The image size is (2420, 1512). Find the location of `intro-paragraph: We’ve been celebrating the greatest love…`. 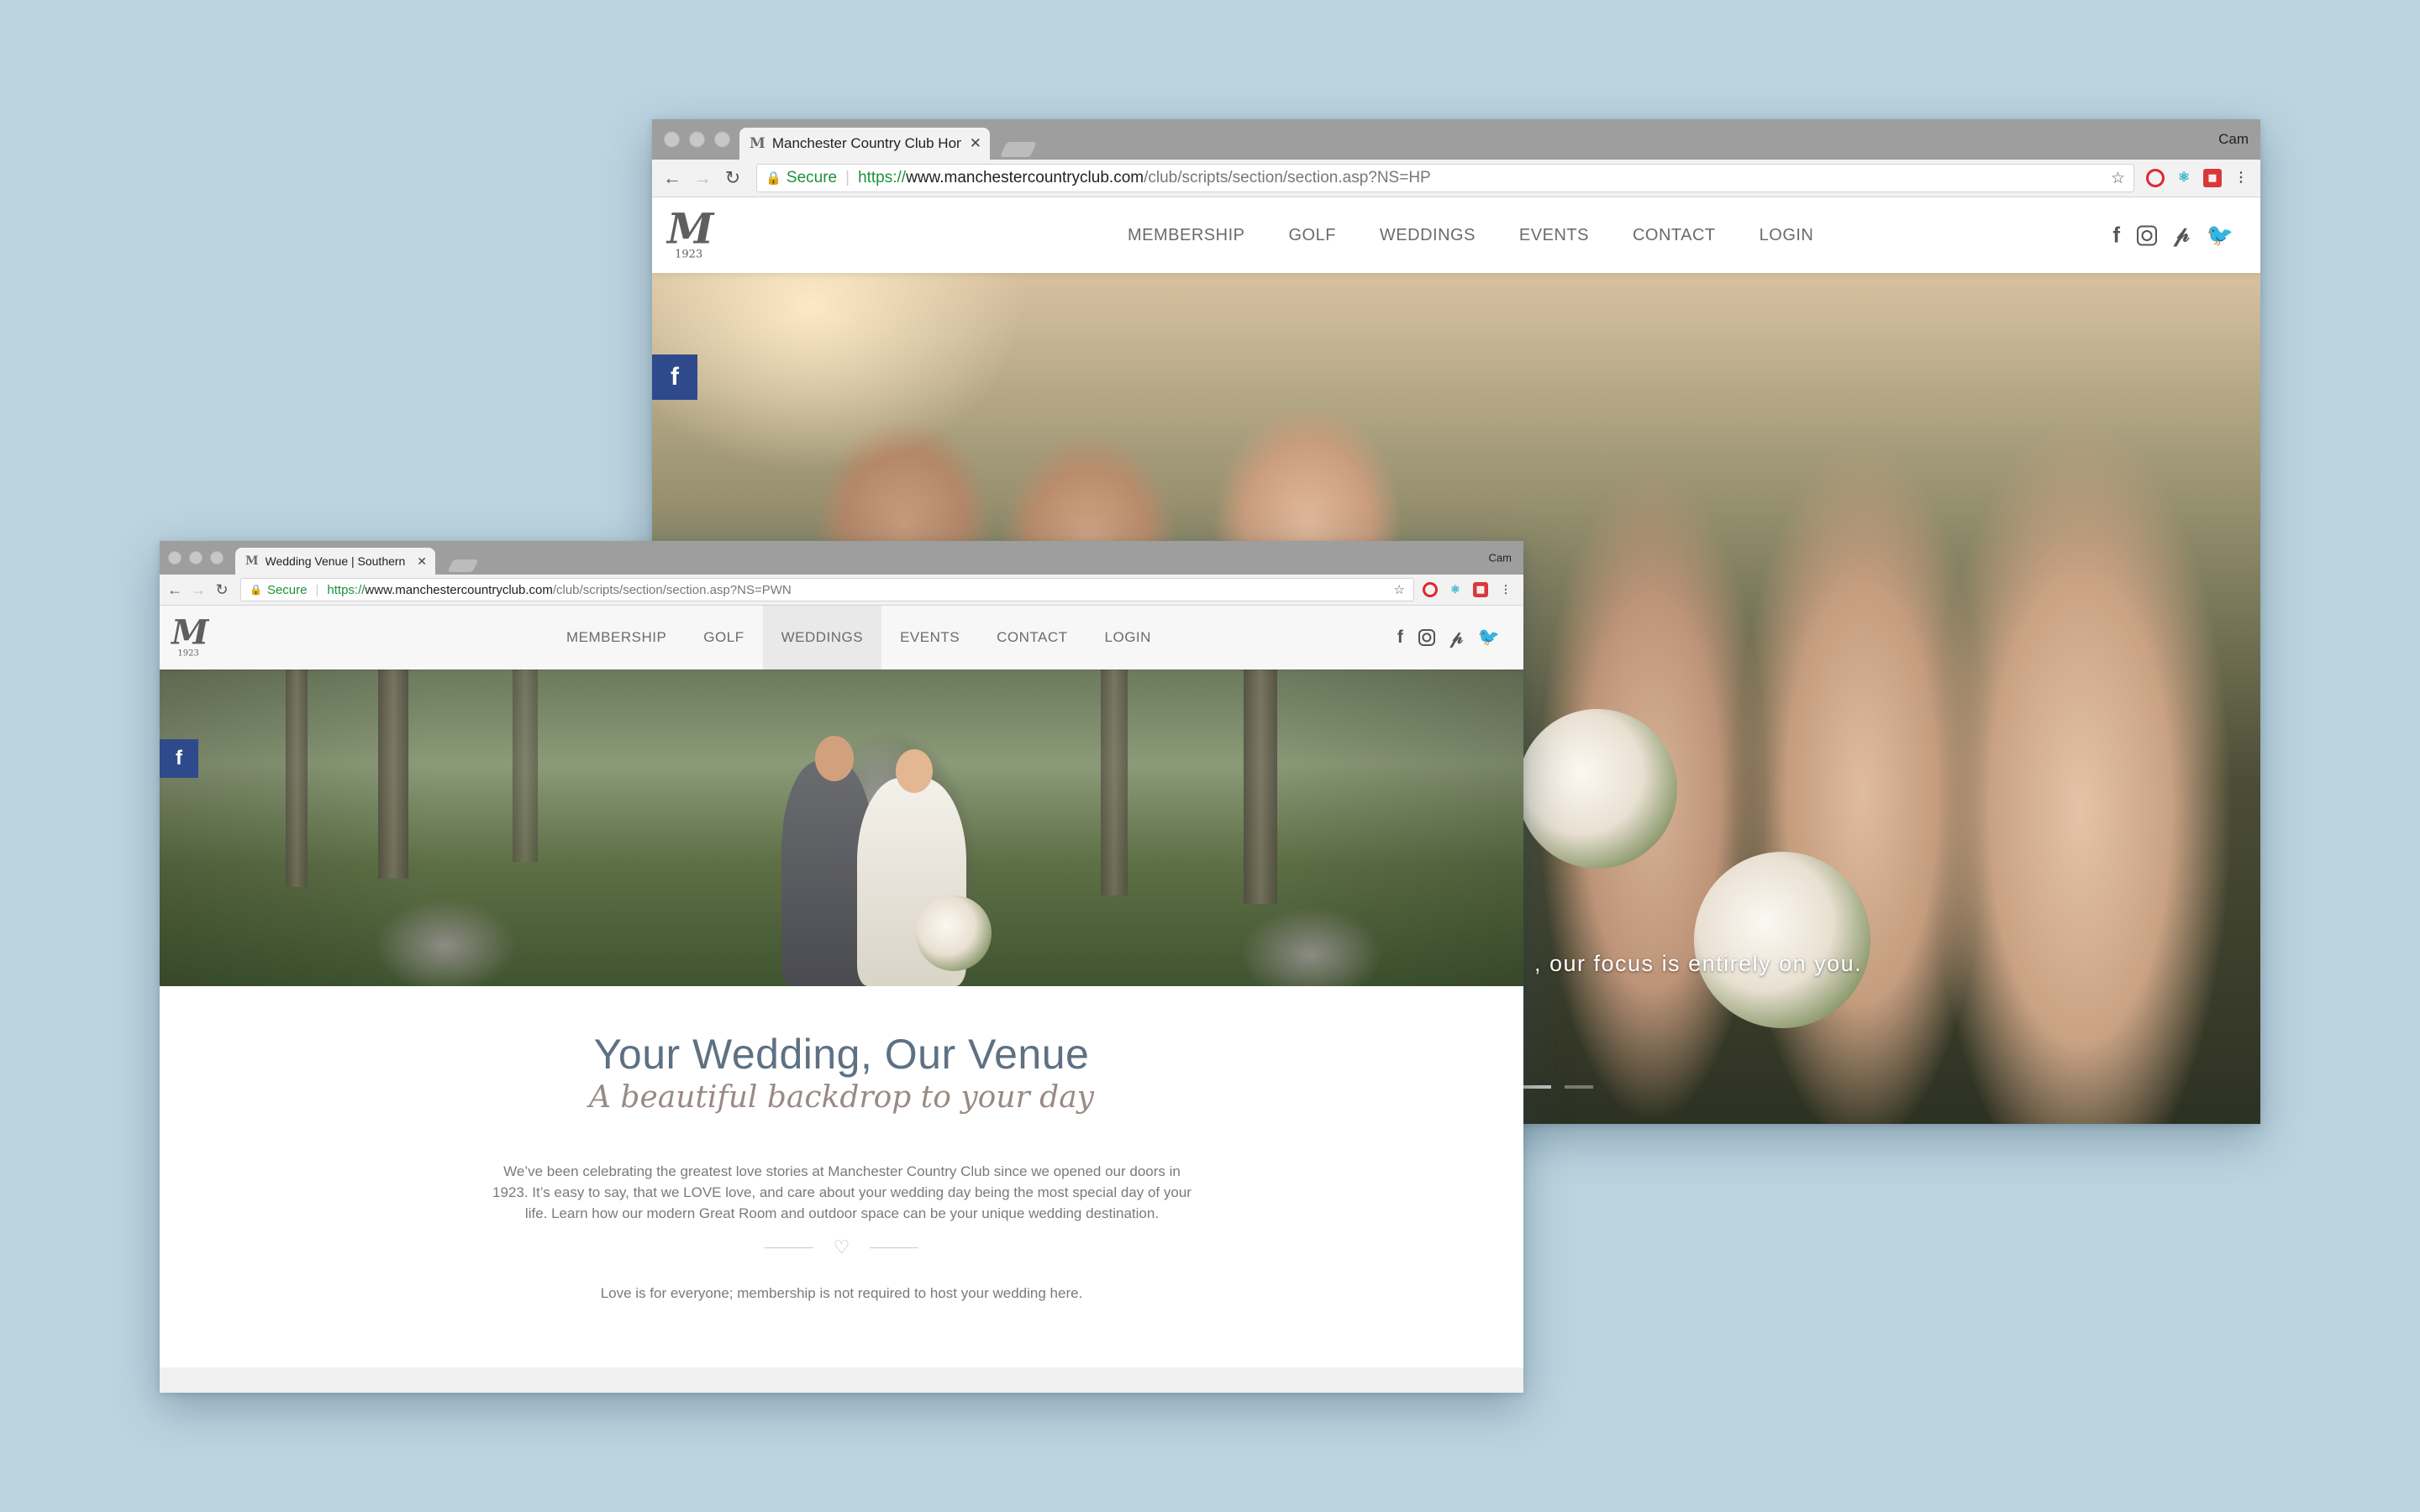

intro-paragraph: We’ve been celebrating the greatest love… is located at coordinates (842, 1192).